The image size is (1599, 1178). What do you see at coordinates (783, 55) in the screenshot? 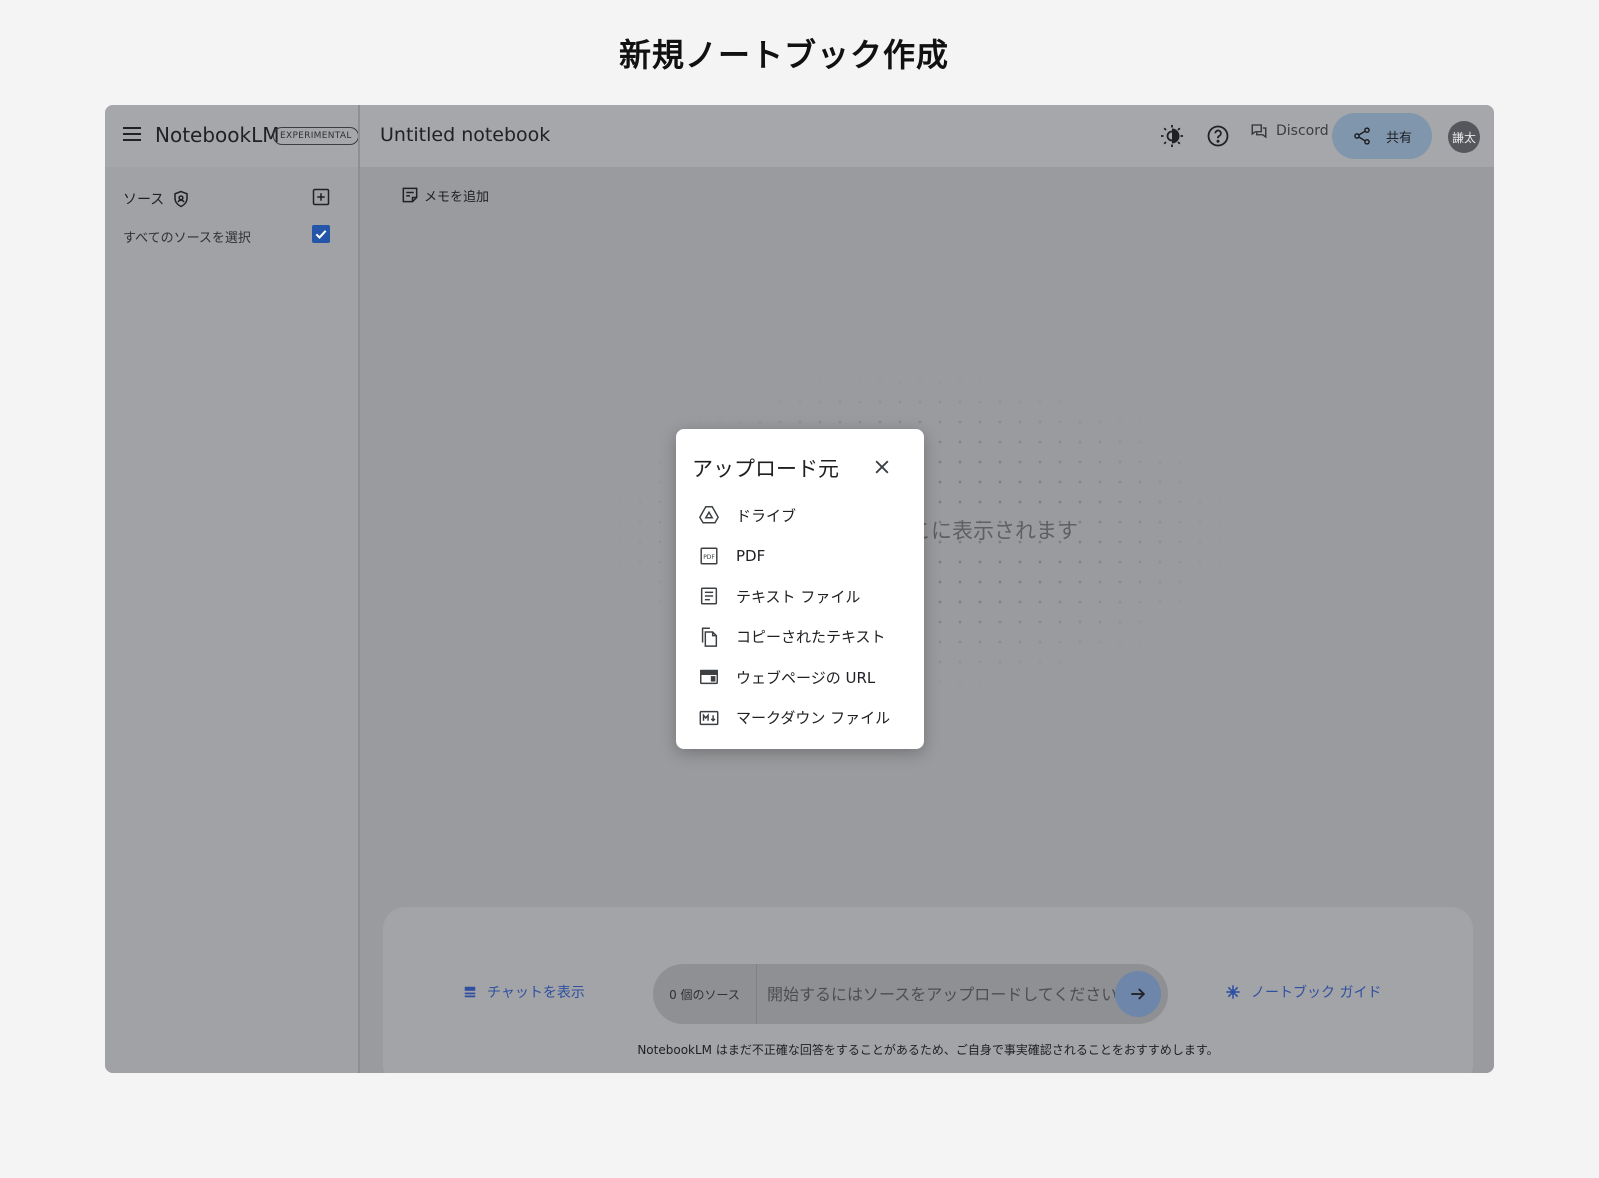
I see `page-heading: 新規ノートブック作成` at bounding box center [783, 55].